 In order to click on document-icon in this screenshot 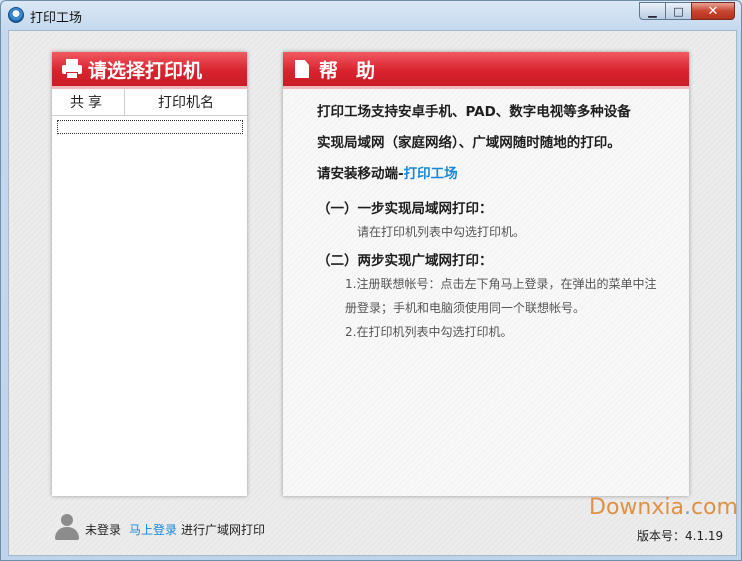, I will do `click(302, 69)`.